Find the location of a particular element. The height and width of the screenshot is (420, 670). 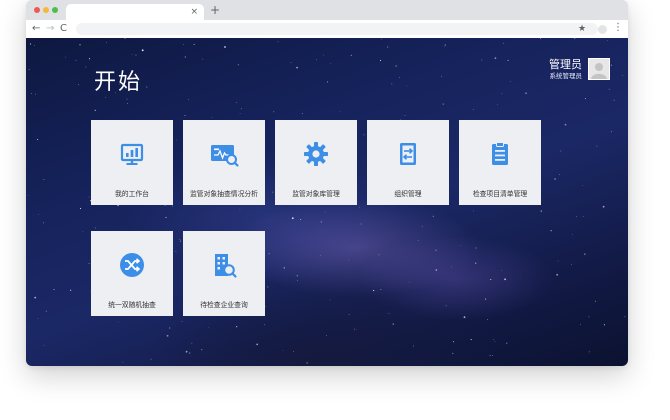

forward-arrow-icon: → is located at coordinates (50, 29).